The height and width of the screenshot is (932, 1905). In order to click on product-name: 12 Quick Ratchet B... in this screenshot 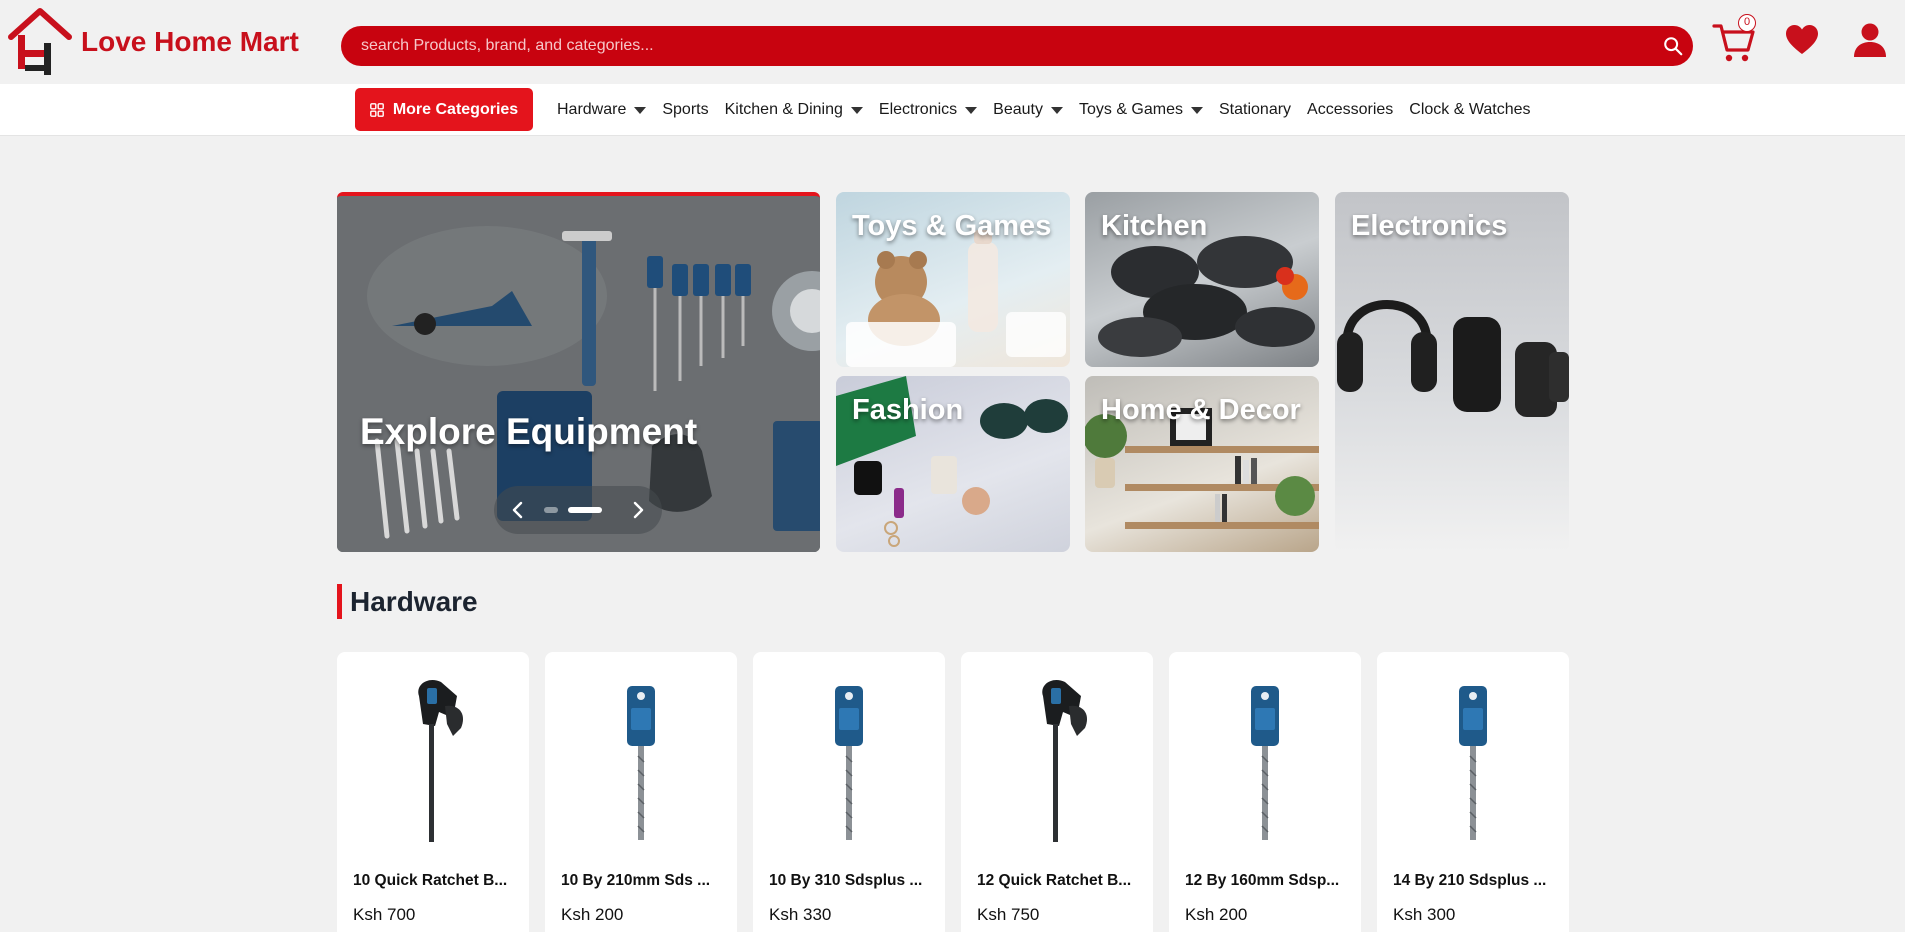, I will do `click(1059, 881)`.